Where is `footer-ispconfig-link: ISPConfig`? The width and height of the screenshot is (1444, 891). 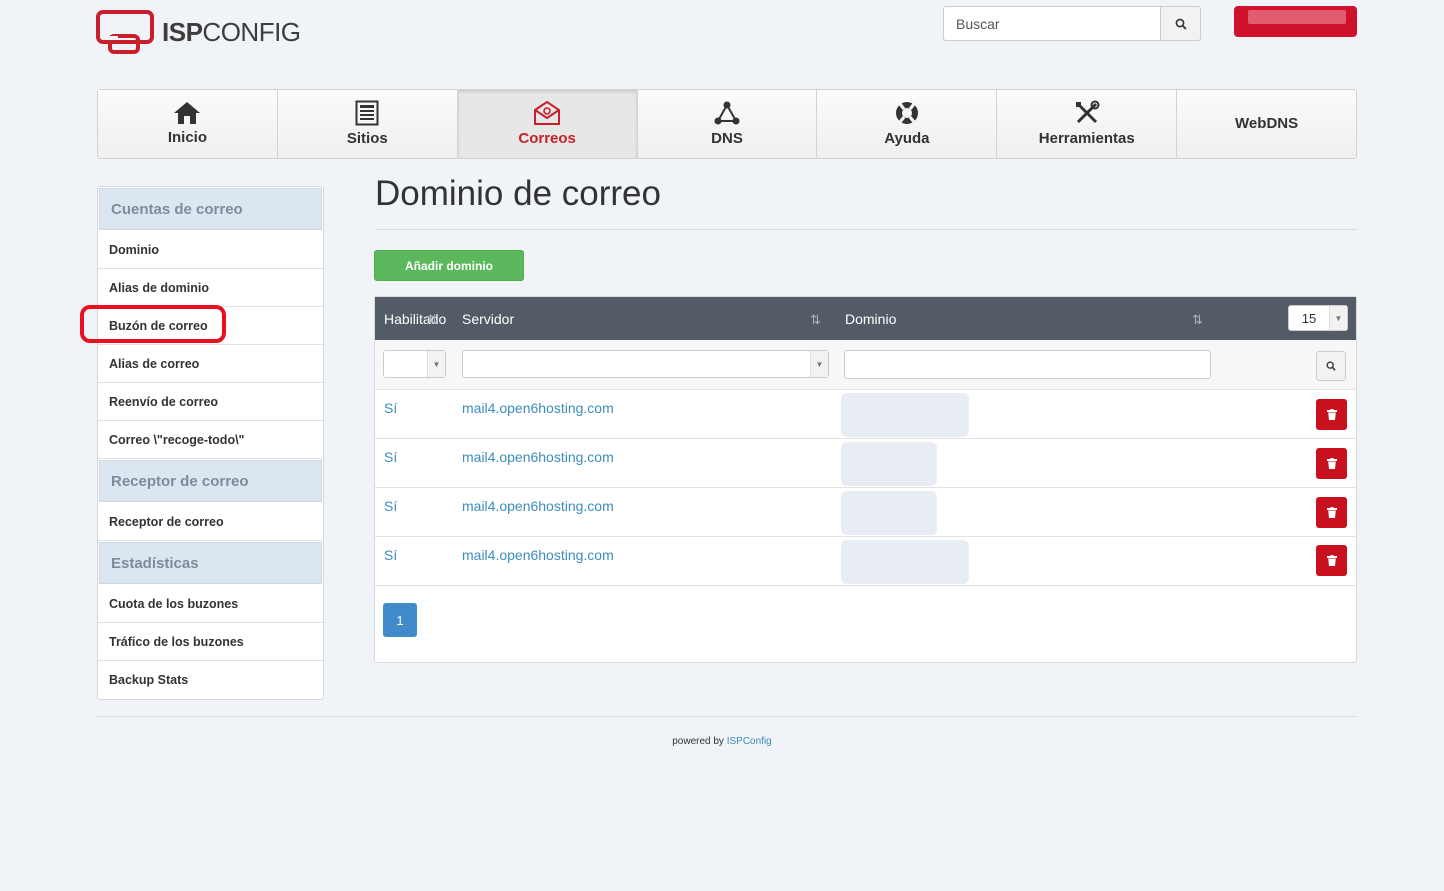
footer-ispconfig-link: ISPConfig is located at coordinates (749, 741).